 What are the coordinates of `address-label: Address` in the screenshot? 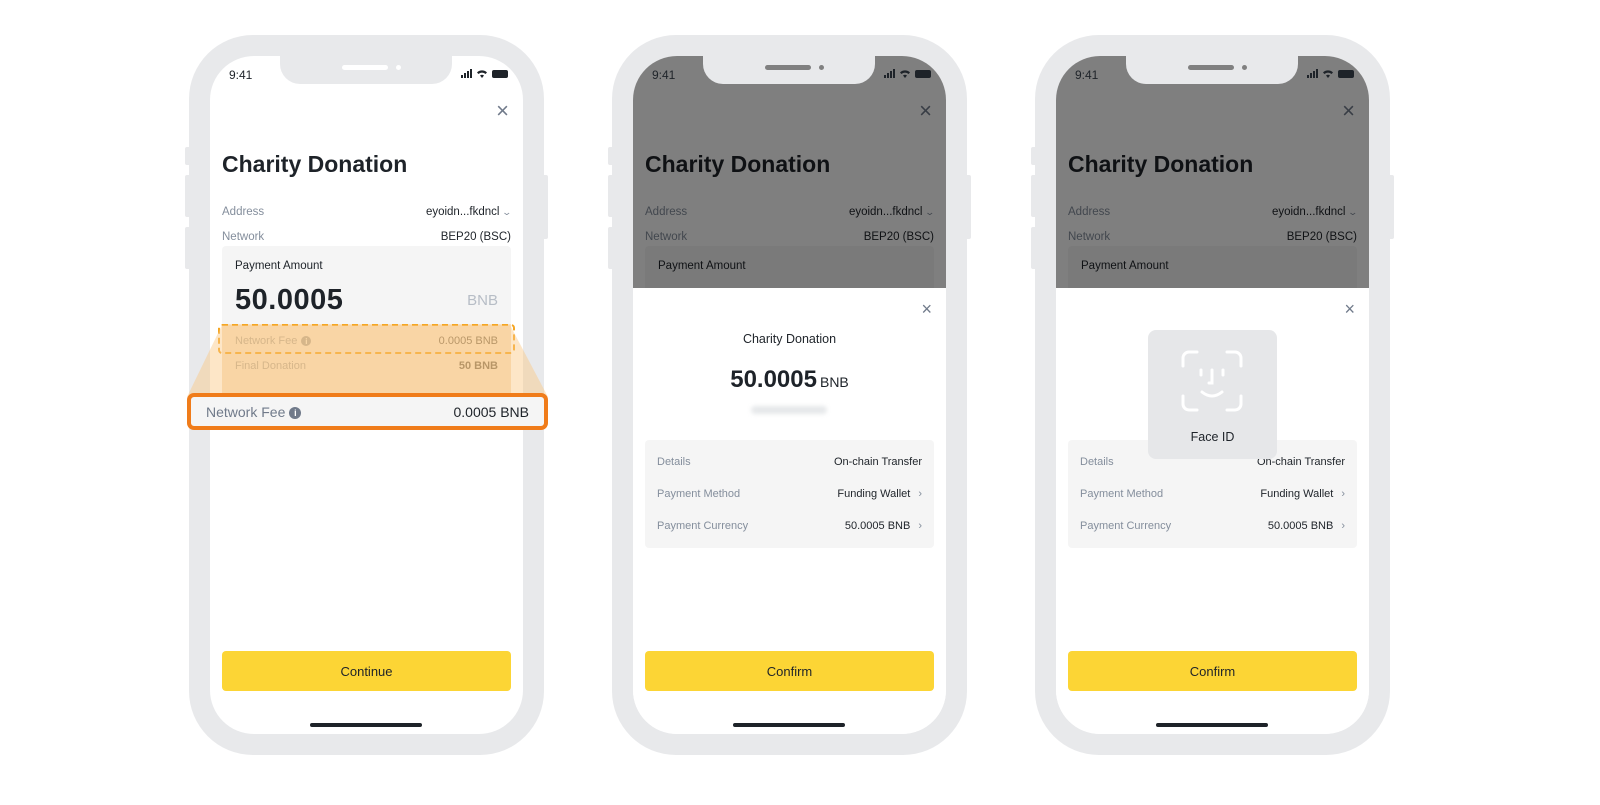 It's located at (243, 212).